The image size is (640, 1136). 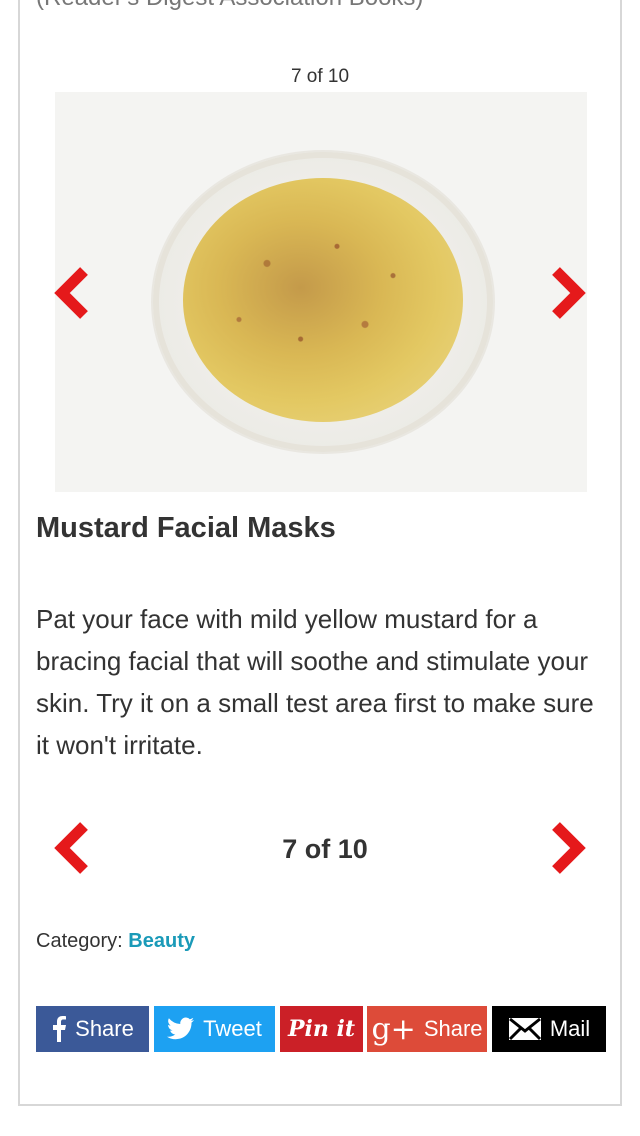 I want to click on facebook-share-button: Share, so click(x=92, y=1029).